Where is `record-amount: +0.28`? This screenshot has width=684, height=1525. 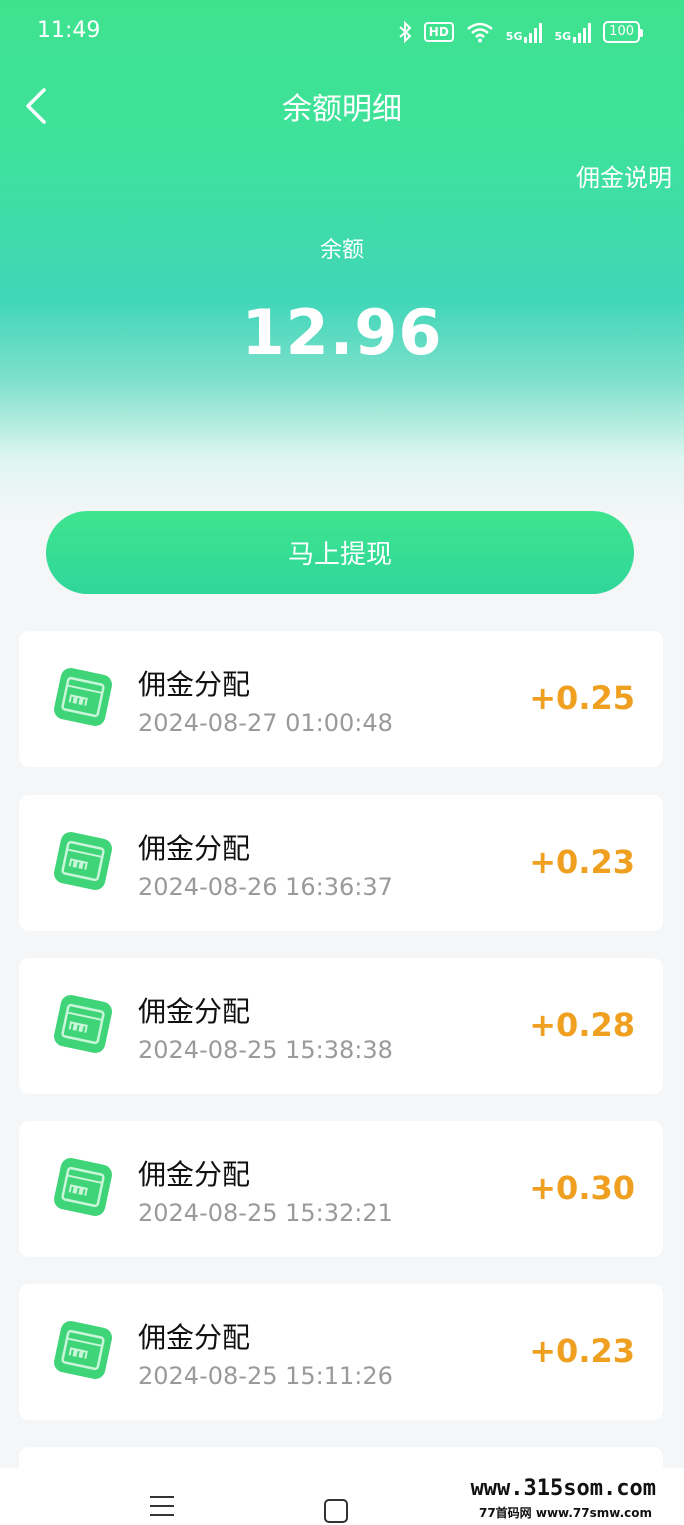 record-amount: +0.28 is located at coordinates (582, 1025).